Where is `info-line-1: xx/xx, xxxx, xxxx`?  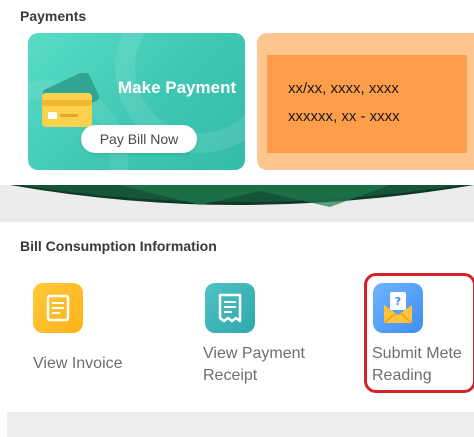 info-line-1: xx/xx, xxxx, xxxx is located at coordinates (343, 88).